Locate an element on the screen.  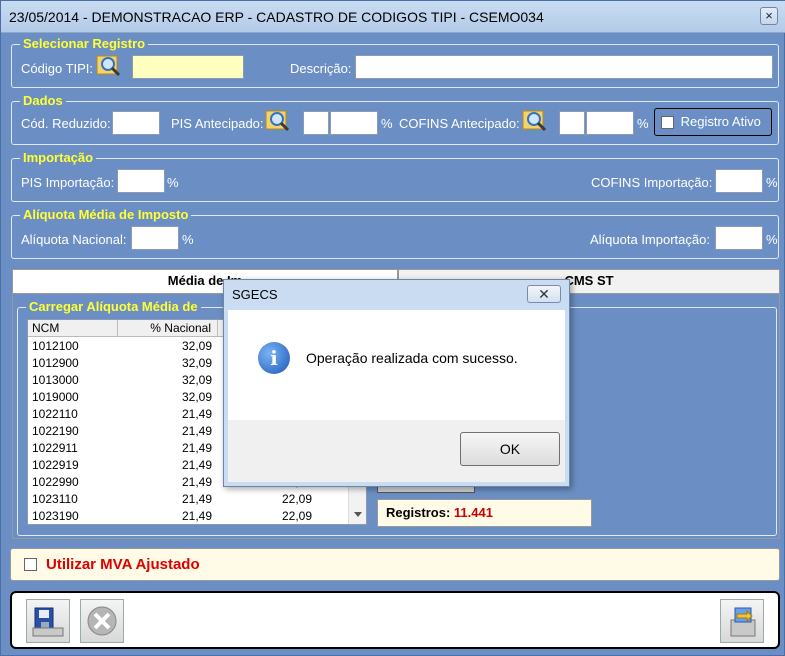
selecionar-registro-legend: Selecionar Registro is located at coordinates (84, 43).